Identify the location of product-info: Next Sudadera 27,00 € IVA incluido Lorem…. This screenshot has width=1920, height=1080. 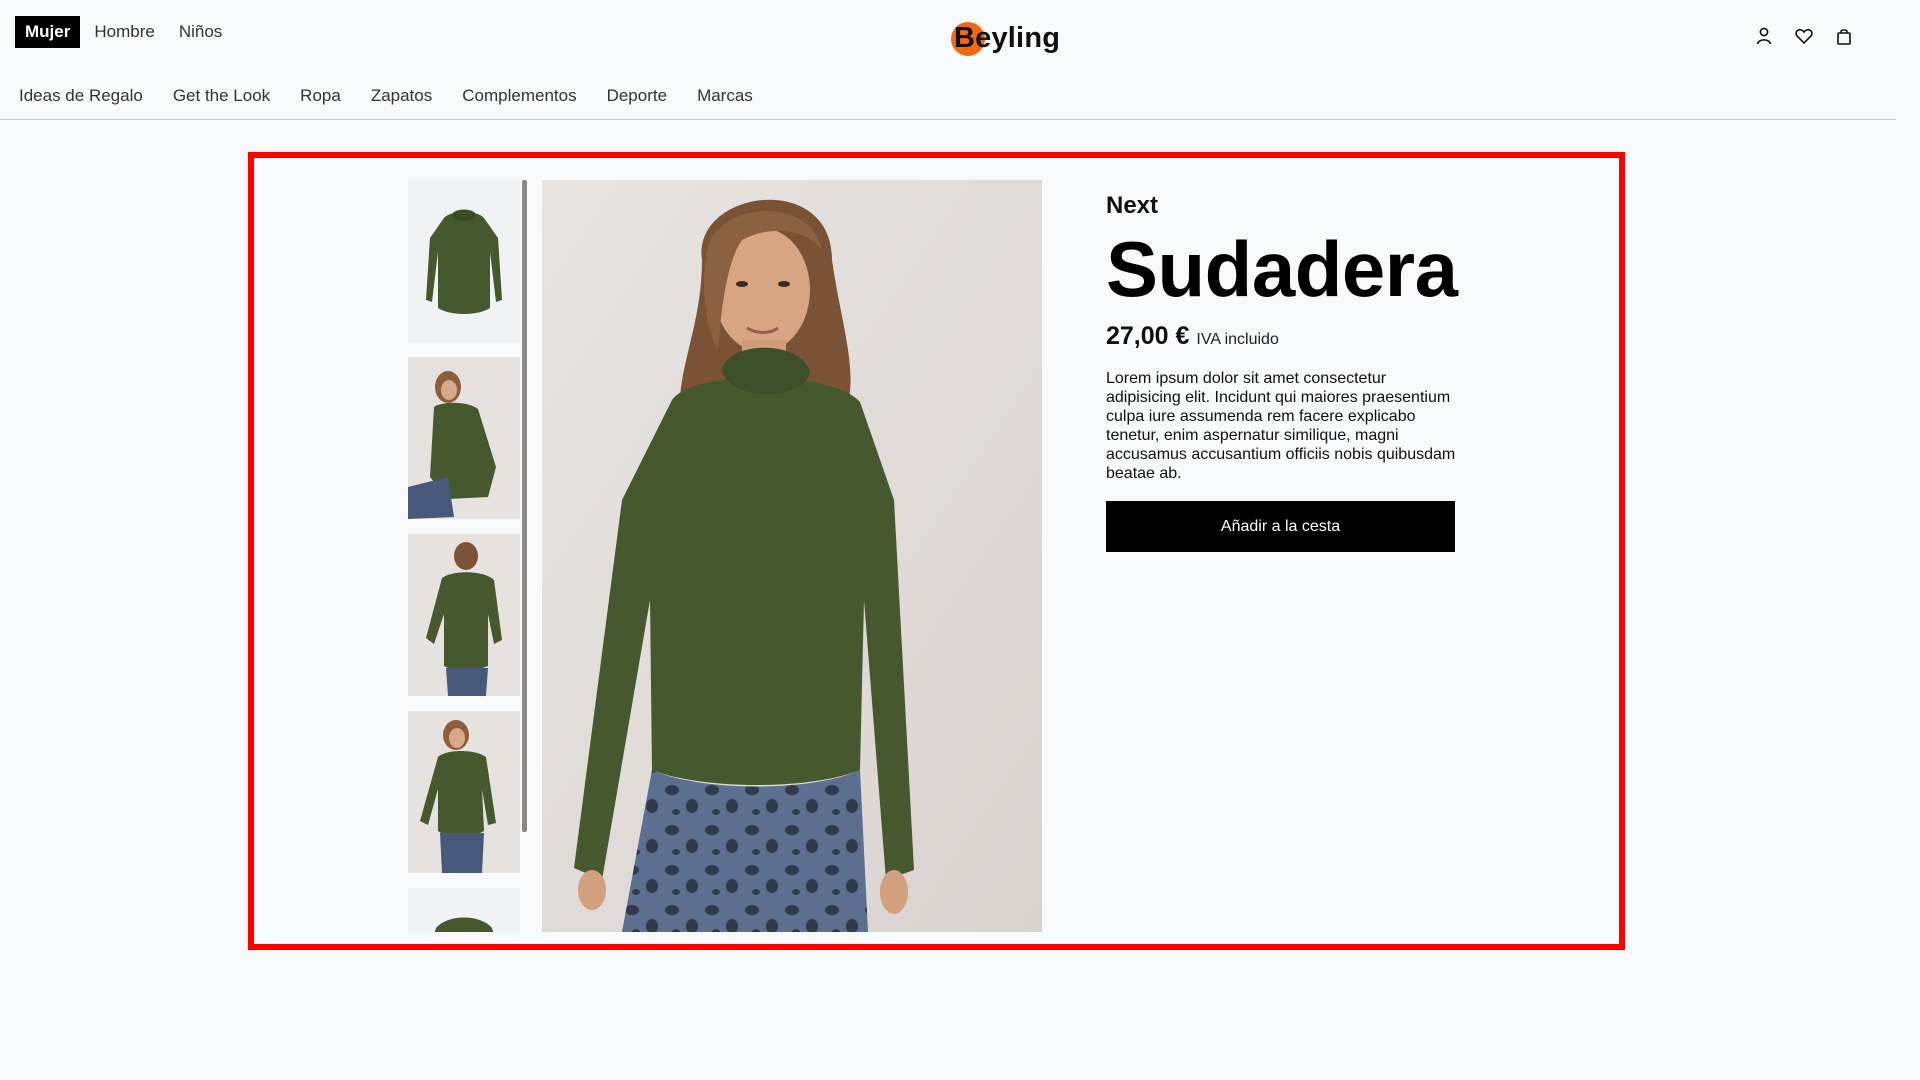
(1316, 372).